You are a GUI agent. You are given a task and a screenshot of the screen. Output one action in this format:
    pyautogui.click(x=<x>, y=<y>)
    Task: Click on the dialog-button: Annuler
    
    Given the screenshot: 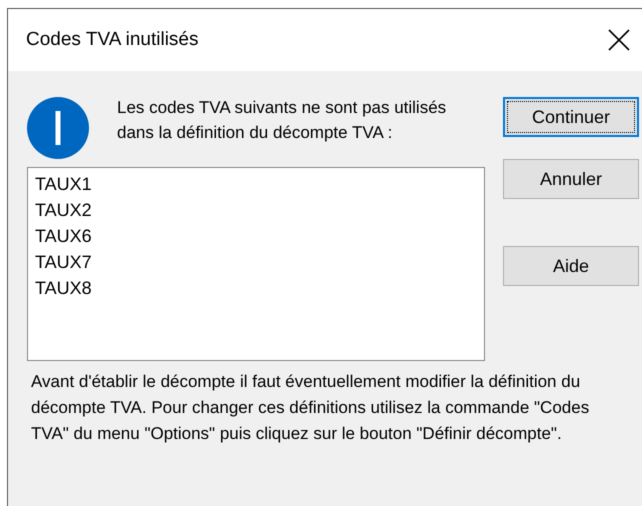 What is the action you would take?
    pyautogui.click(x=571, y=179)
    